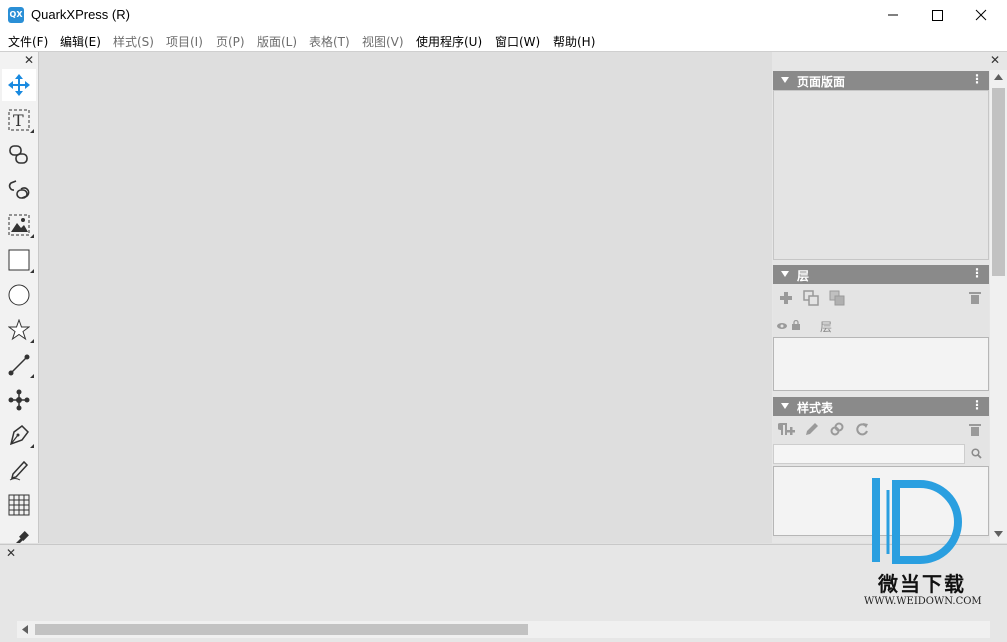 The height and width of the screenshot is (642, 1007). What do you see at coordinates (998, 534) in the screenshot?
I see `scroll-down-arrow-icon` at bounding box center [998, 534].